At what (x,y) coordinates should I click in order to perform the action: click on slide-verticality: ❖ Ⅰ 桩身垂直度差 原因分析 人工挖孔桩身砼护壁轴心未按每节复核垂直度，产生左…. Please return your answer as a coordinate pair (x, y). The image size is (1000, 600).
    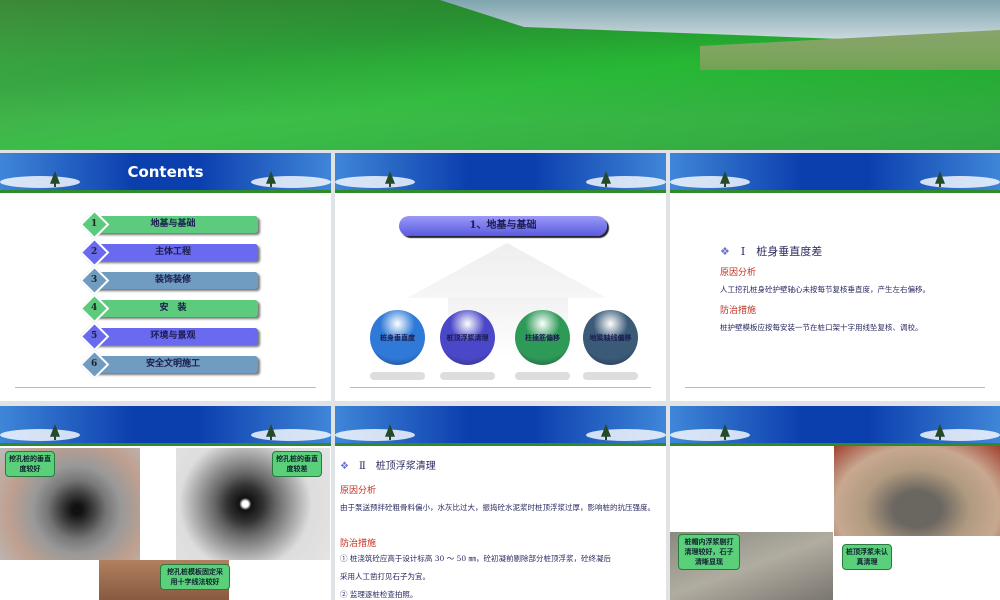
    Looking at the image, I should click on (835, 277).